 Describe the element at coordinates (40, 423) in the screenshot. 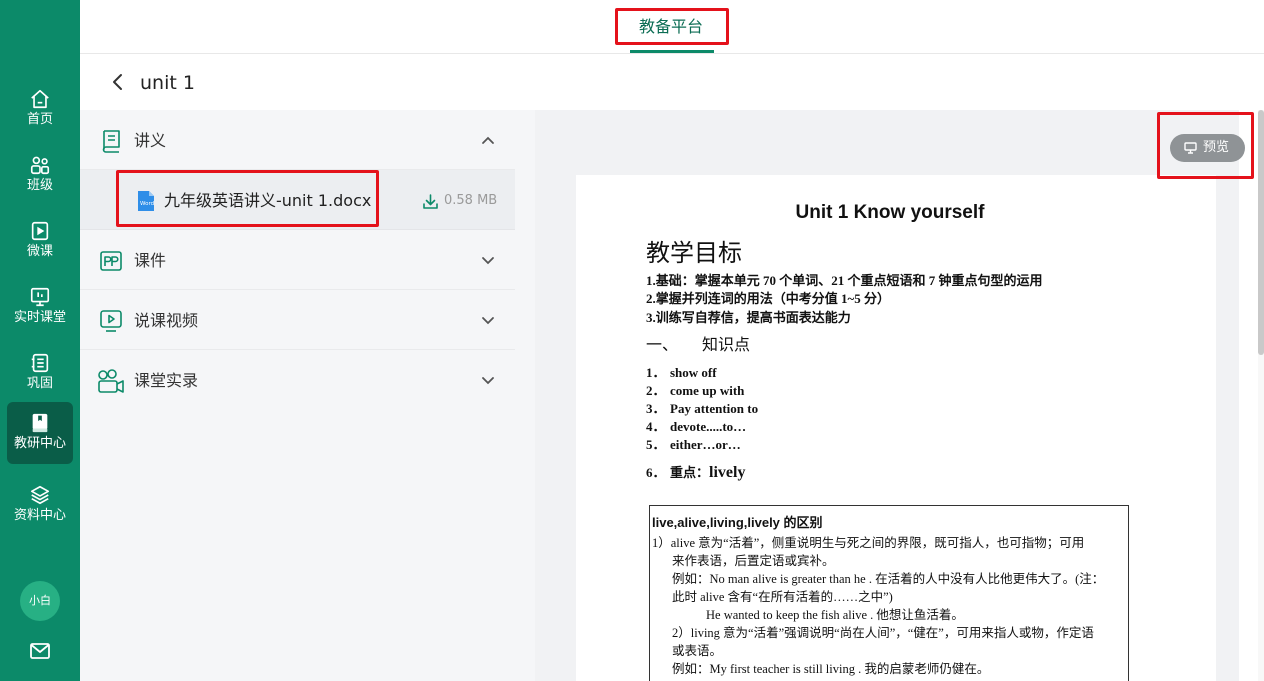

I see `research-book-icon` at that location.